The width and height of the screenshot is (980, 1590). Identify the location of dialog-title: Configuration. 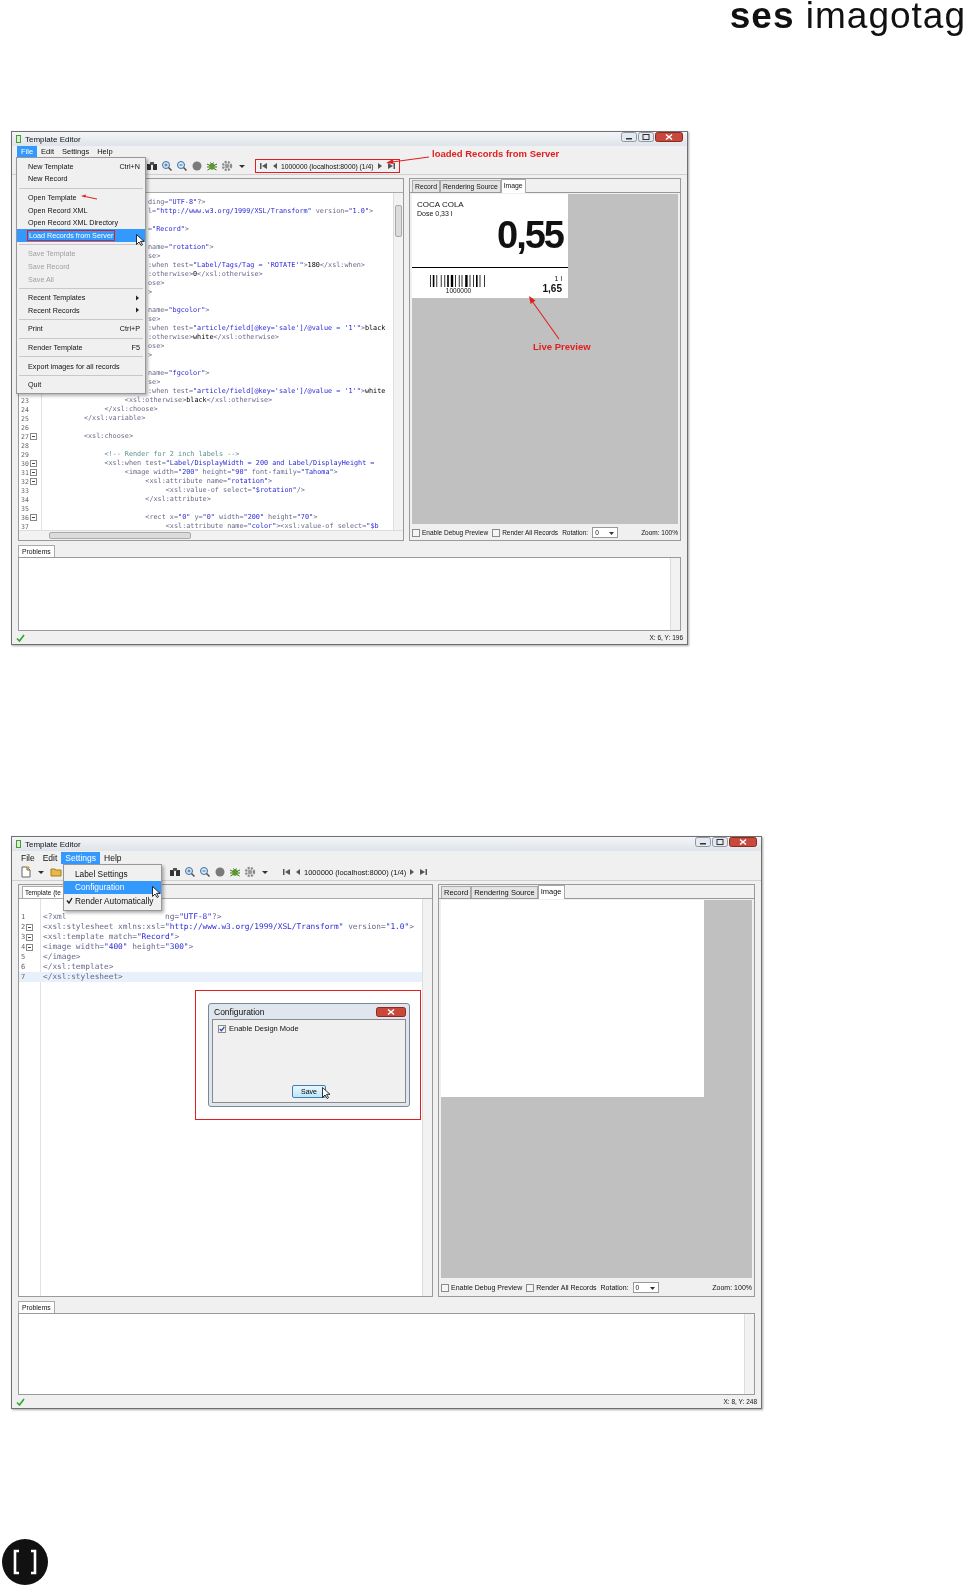
(239, 1011).